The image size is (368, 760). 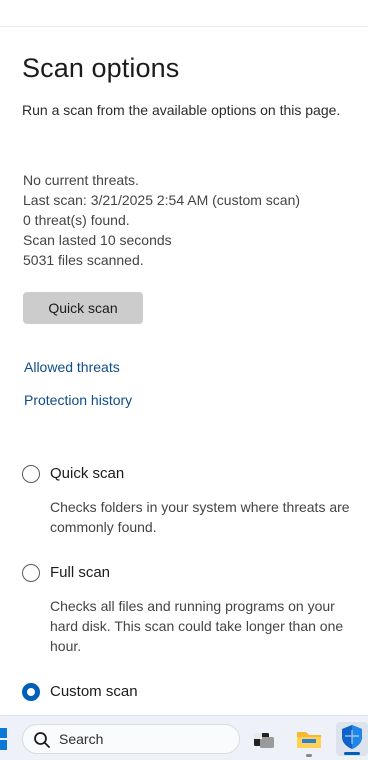 I want to click on quick-scan-label: Quick scan, so click(x=87, y=473).